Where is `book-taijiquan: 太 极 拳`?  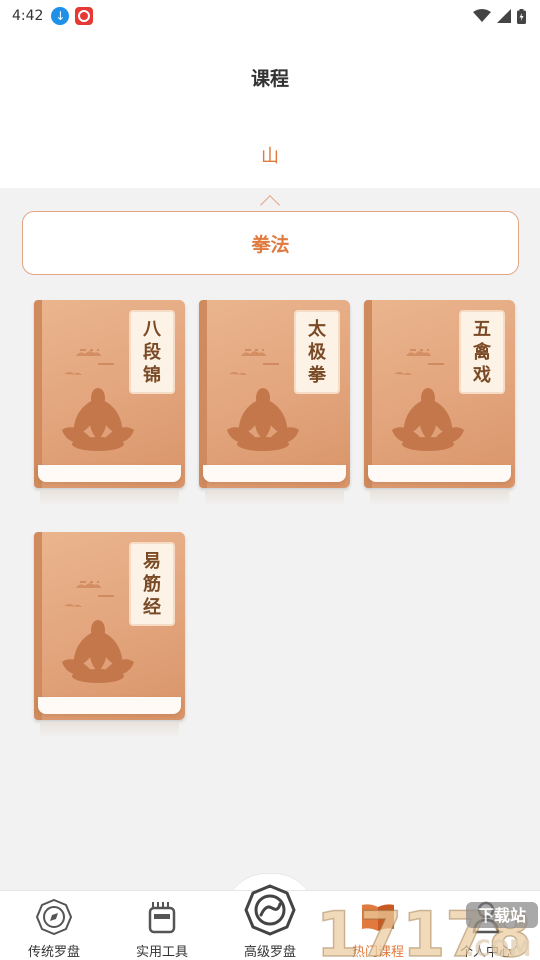 book-taijiquan: 太 极 拳 is located at coordinates (274, 405).